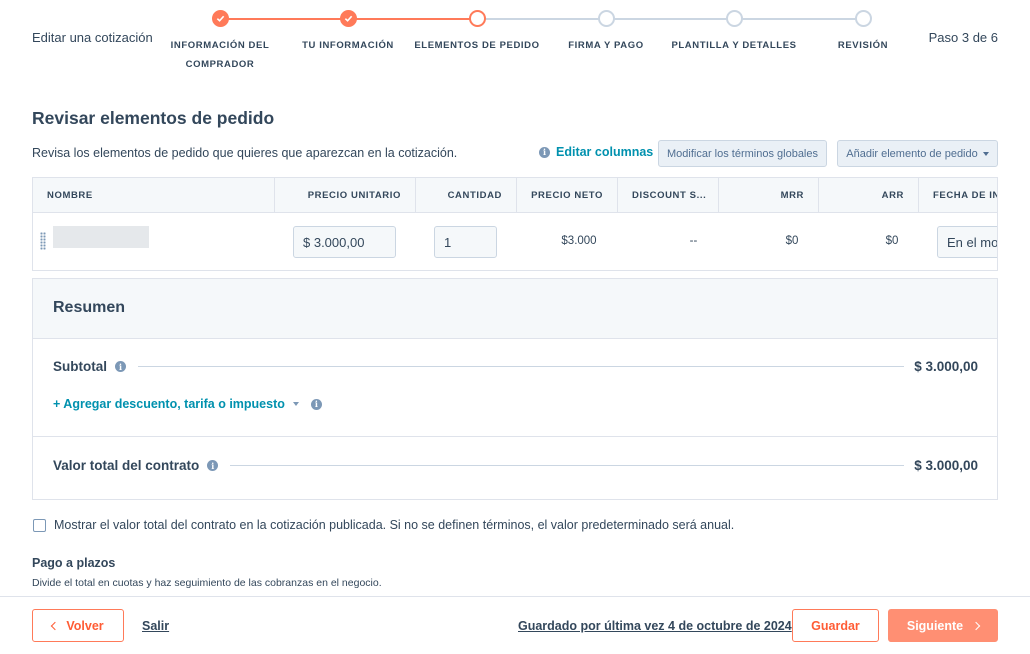  What do you see at coordinates (869, 195) in the screenshot?
I see `column-header-arr: ARR` at bounding box center [869, 195].